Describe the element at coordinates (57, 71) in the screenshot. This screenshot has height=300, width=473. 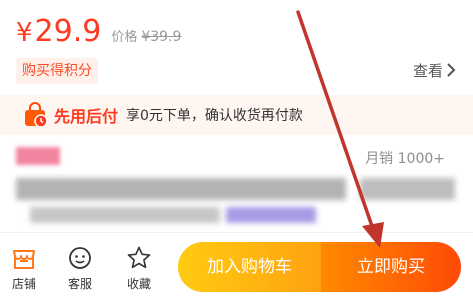
I see `points-badge: 购买得积分` at that location.